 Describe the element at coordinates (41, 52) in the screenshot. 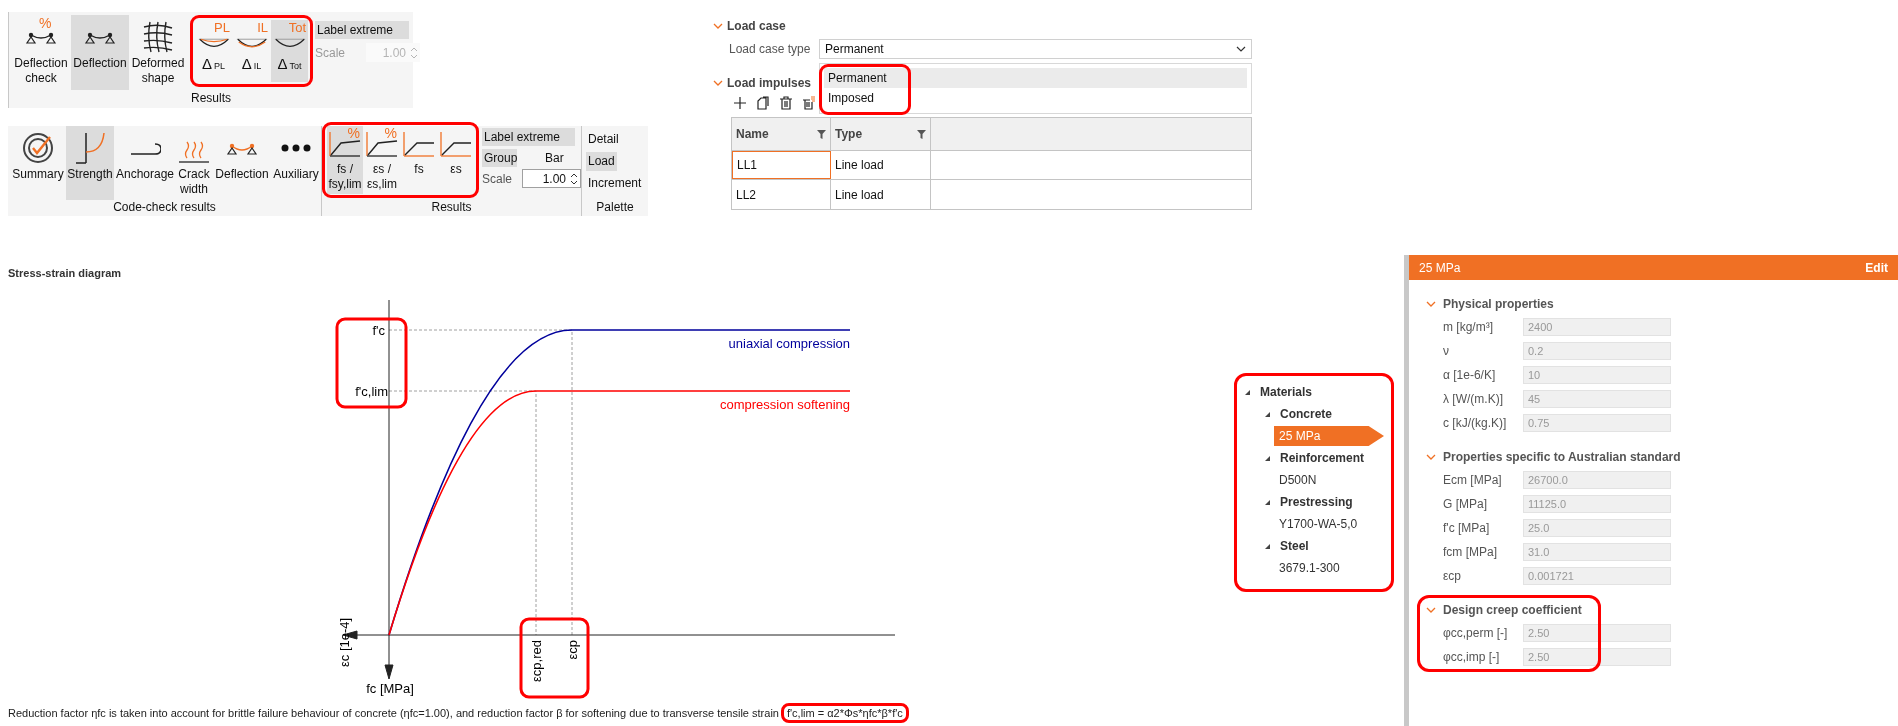

I see `ribbon-button: % Deflection check` at that location.